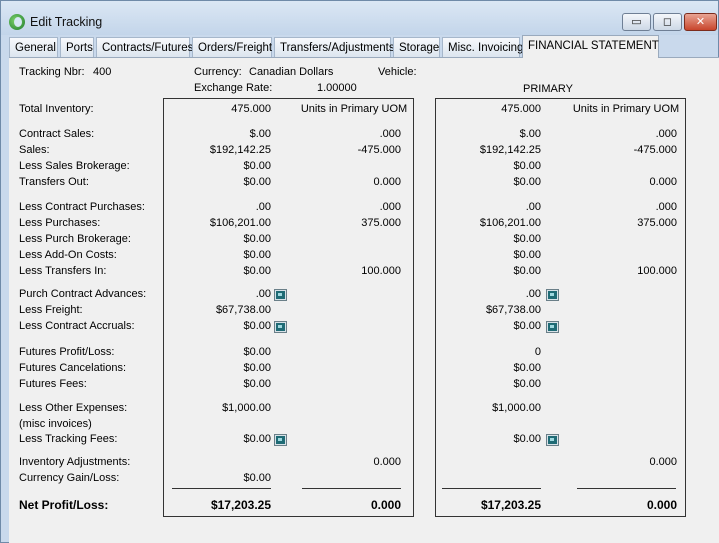  Describe the element at coordinates (52, 72) in the screenshot. I see `tracking-nbr-label: Tracking Nbr:` at that location.